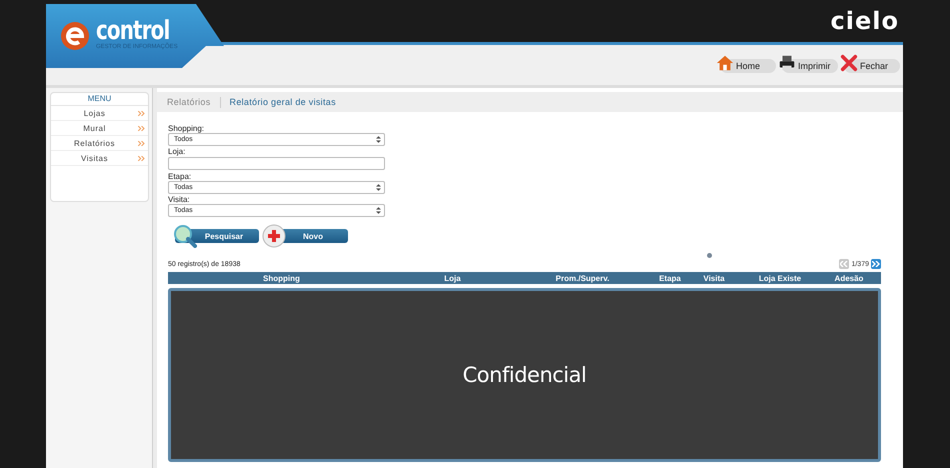  What do you see at coordinates (99, 99) in the screenshot?
I see `menu-title: MENU` at bounding box center [99, 99].